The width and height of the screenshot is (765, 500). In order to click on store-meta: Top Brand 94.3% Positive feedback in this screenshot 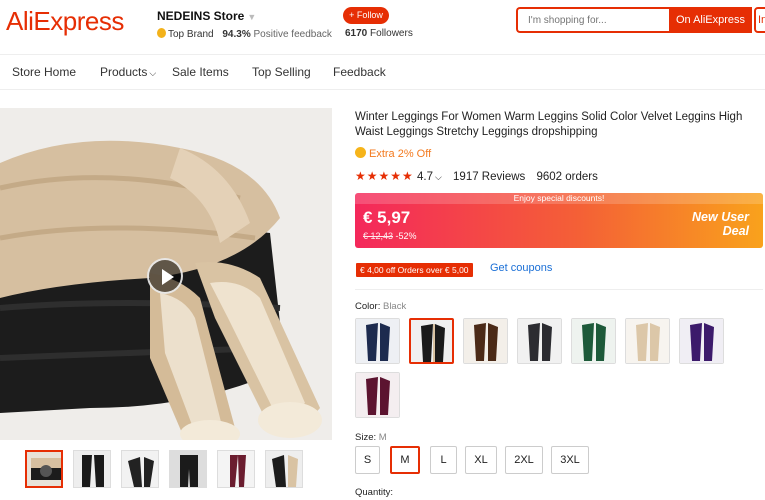, I will do `click(244, 34)`.